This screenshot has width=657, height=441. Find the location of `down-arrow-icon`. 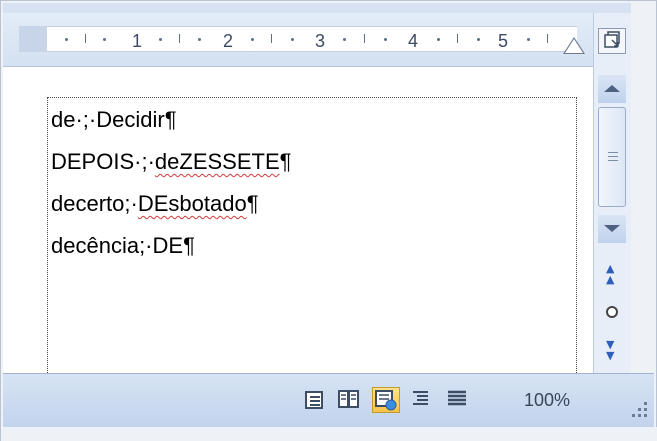

down-arrow-icon is located at coordinates (612, 228).